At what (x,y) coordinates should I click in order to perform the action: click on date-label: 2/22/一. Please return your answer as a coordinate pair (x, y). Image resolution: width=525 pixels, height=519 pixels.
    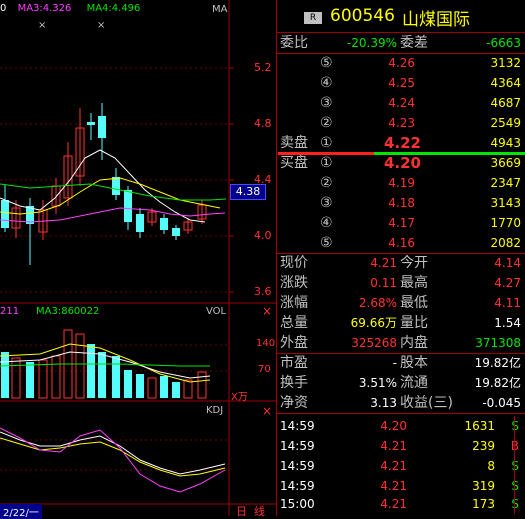
    Looking at the image, I should click on (21, 511).